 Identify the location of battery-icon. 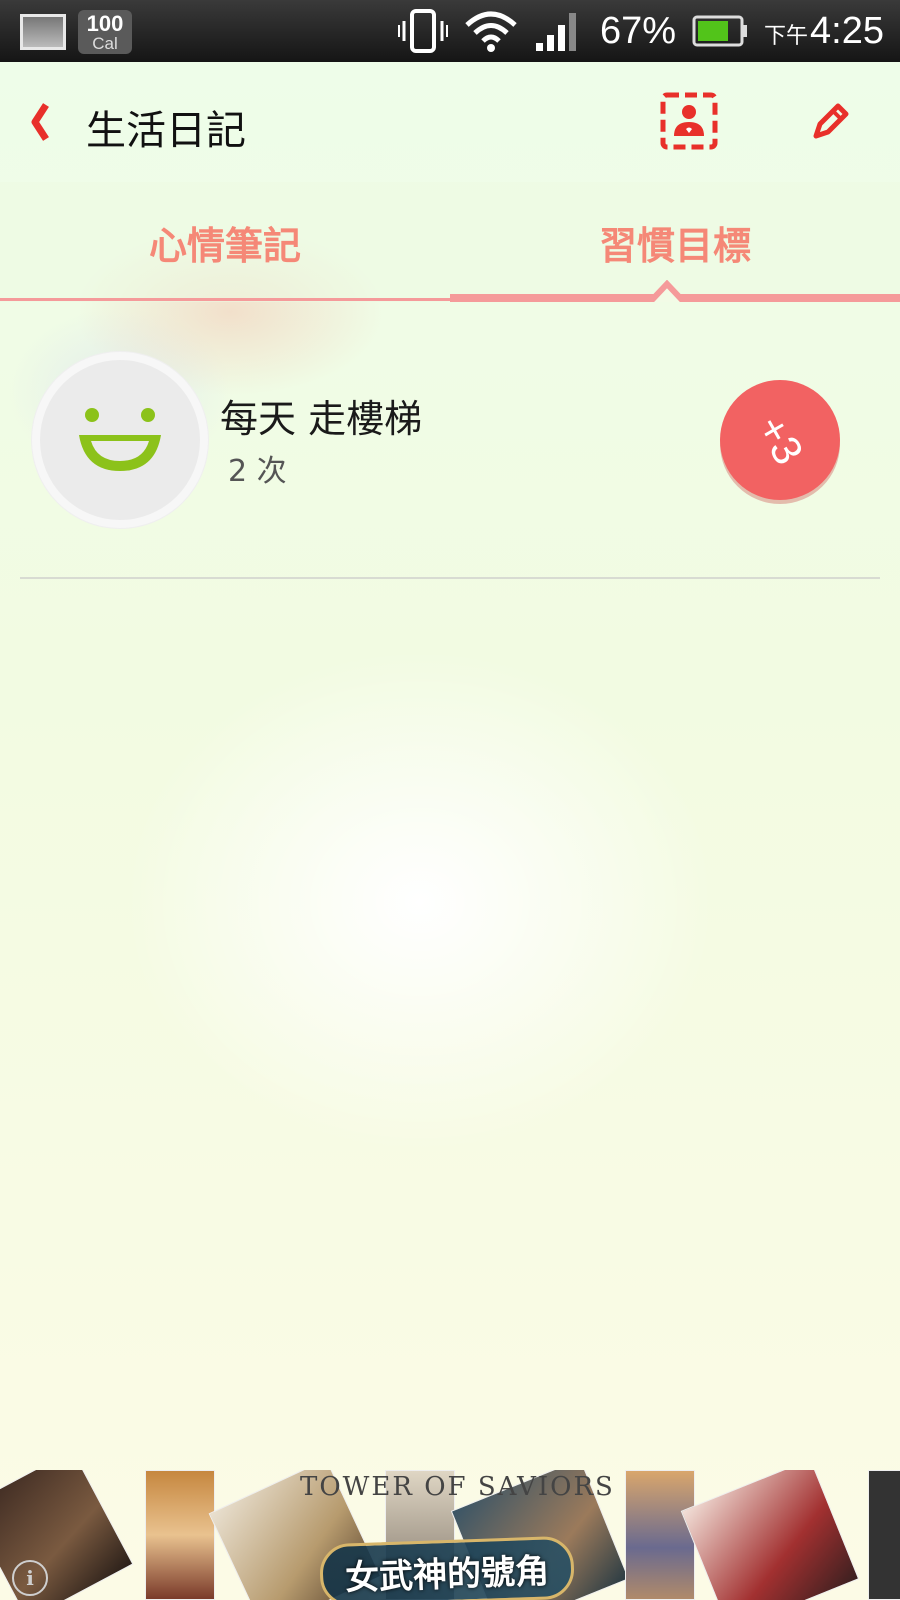
(720, 31).